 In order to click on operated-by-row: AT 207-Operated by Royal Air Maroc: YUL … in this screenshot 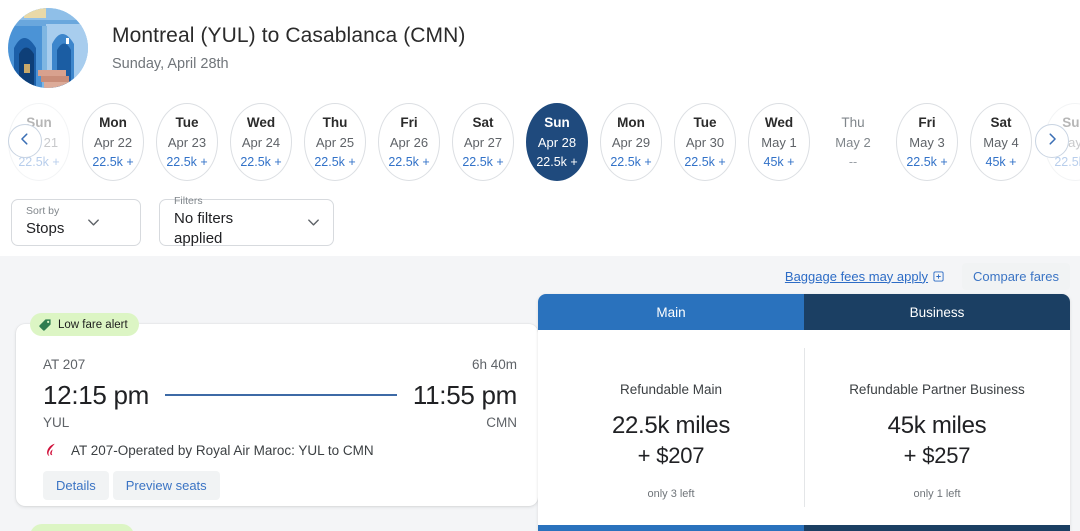, I will do `click(208, 450)`.